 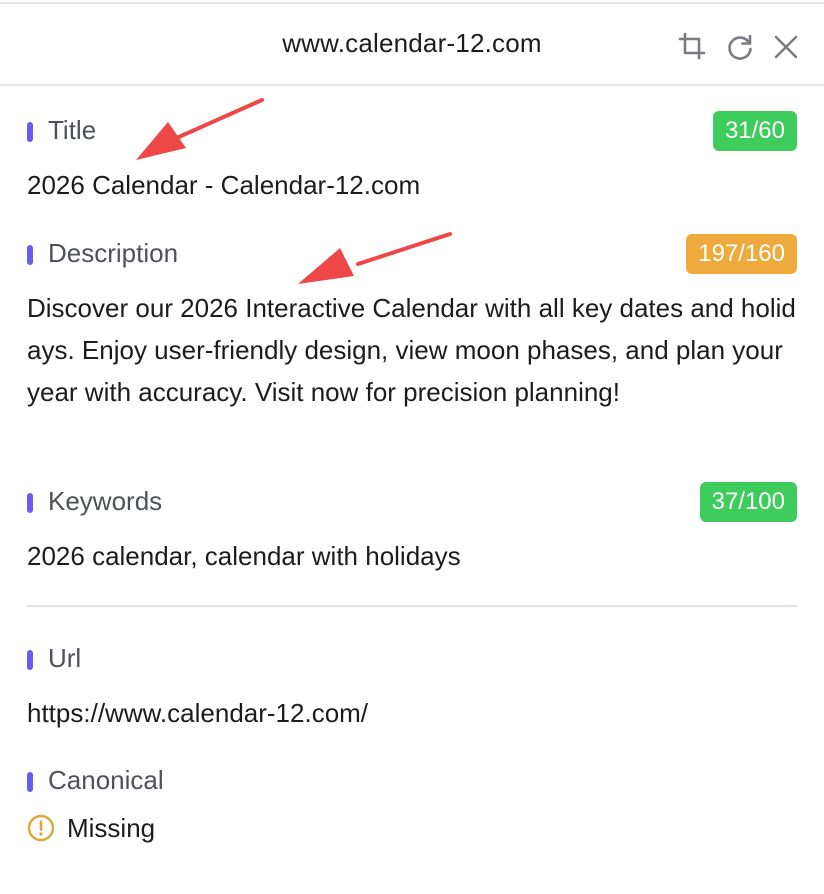 I want to click on title-value: 2026 Calendar - Calendar-12.com, so click(x=224, y=185).